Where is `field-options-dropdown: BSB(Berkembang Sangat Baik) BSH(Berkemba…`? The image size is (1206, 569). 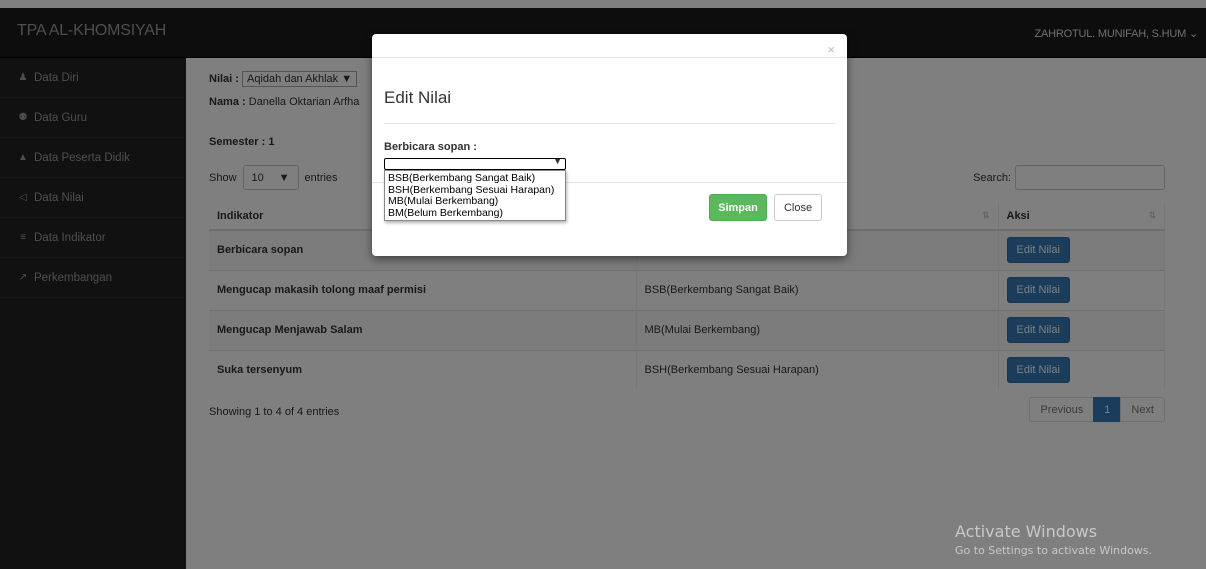 field-options-dropdown: BSB(Berkembang Sangat Baik) BSH(Berkemba… is located at coordinates (475, 195).